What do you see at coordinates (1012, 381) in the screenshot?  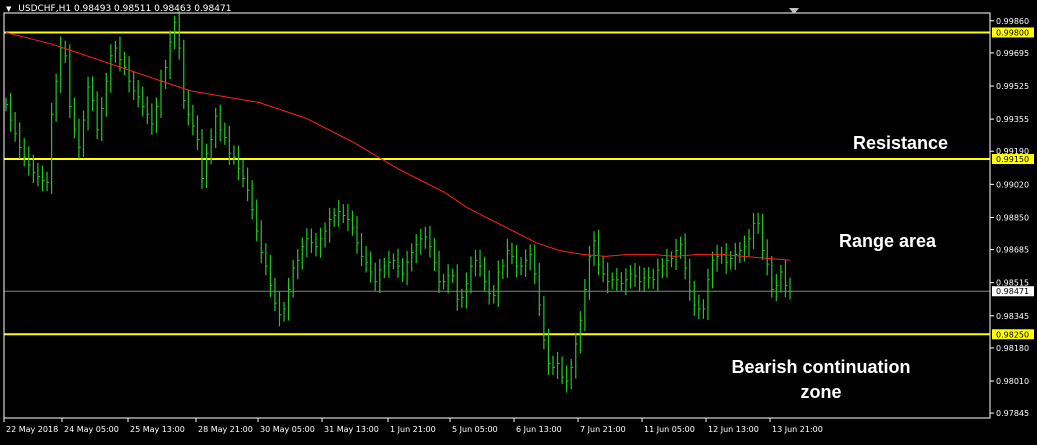 I see `y-tick-label: 0.98010` at bounding box center [1012, 381].